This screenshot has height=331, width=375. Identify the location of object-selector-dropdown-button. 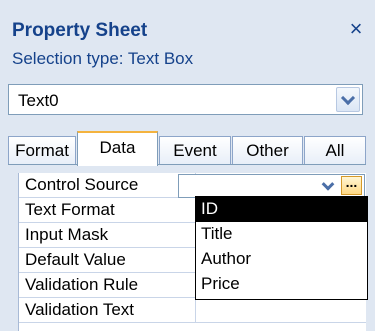
(348, 99).